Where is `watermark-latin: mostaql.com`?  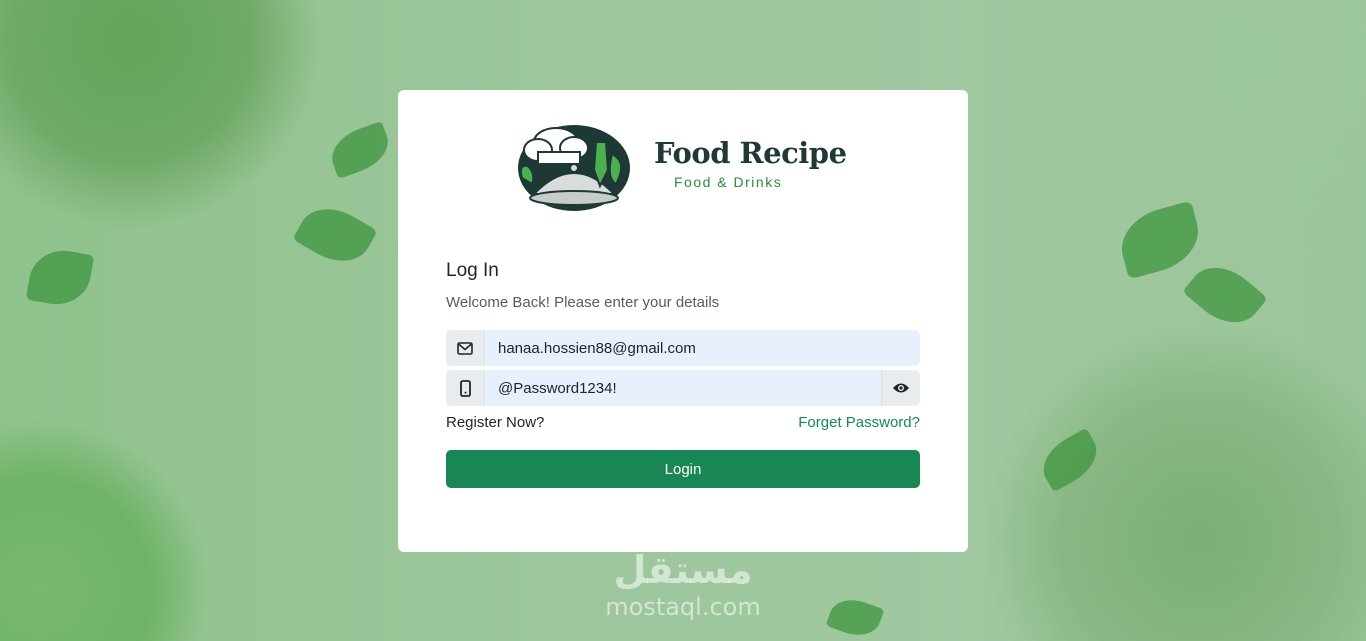
watermark-latin: mostaql.com is located at coordinates (683, 607).